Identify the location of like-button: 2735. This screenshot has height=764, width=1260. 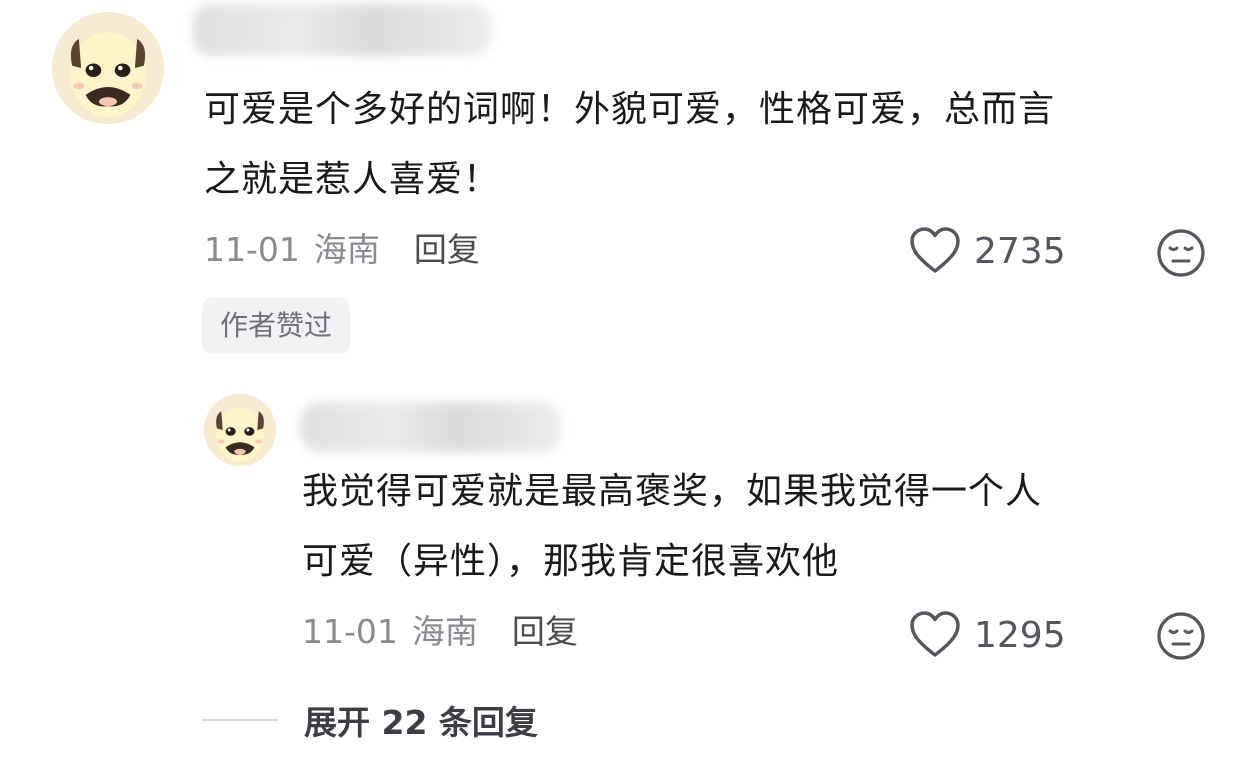
(987, 251).